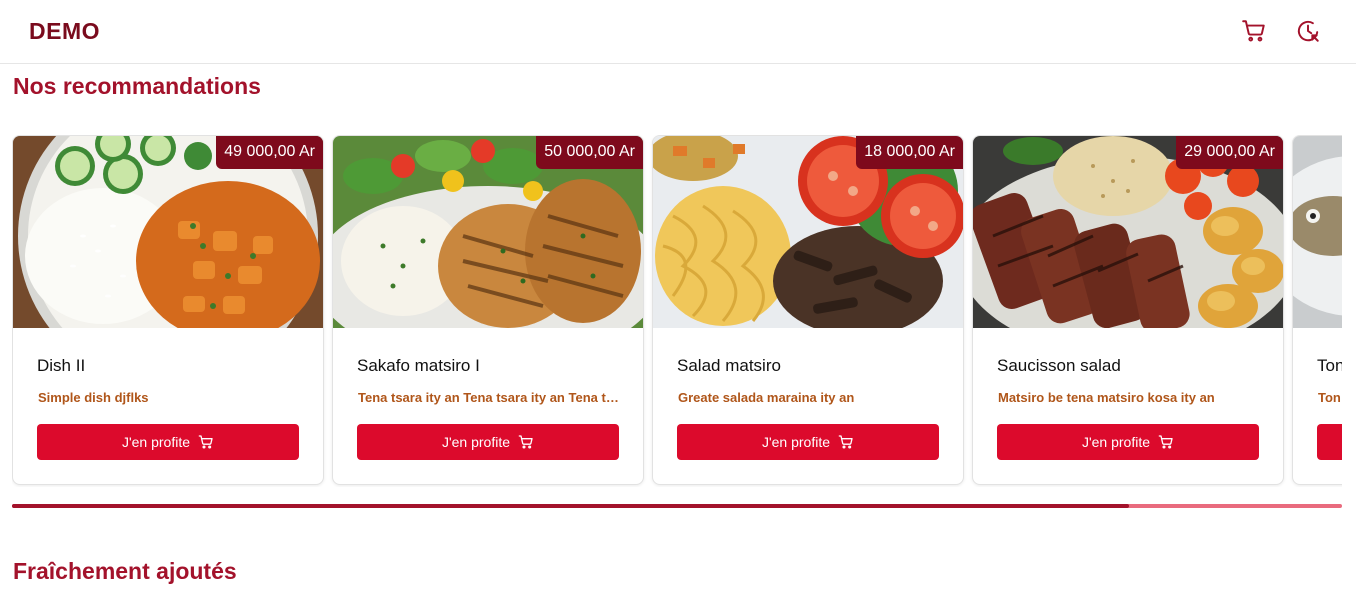 The height and width of the screenshot is (598, 1356). I want to click on dish-description: Simple dish djflks, so click(93, 397).